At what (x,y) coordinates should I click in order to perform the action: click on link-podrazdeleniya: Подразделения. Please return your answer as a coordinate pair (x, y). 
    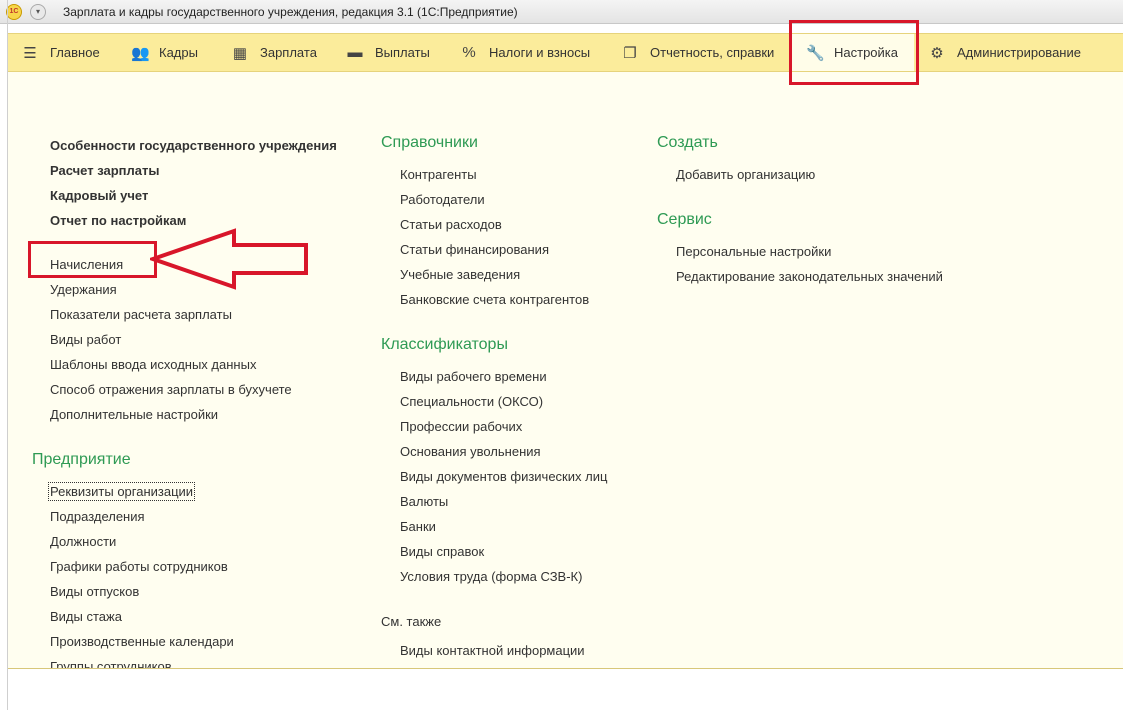
    Looking at the image, I should click on (97, 516).